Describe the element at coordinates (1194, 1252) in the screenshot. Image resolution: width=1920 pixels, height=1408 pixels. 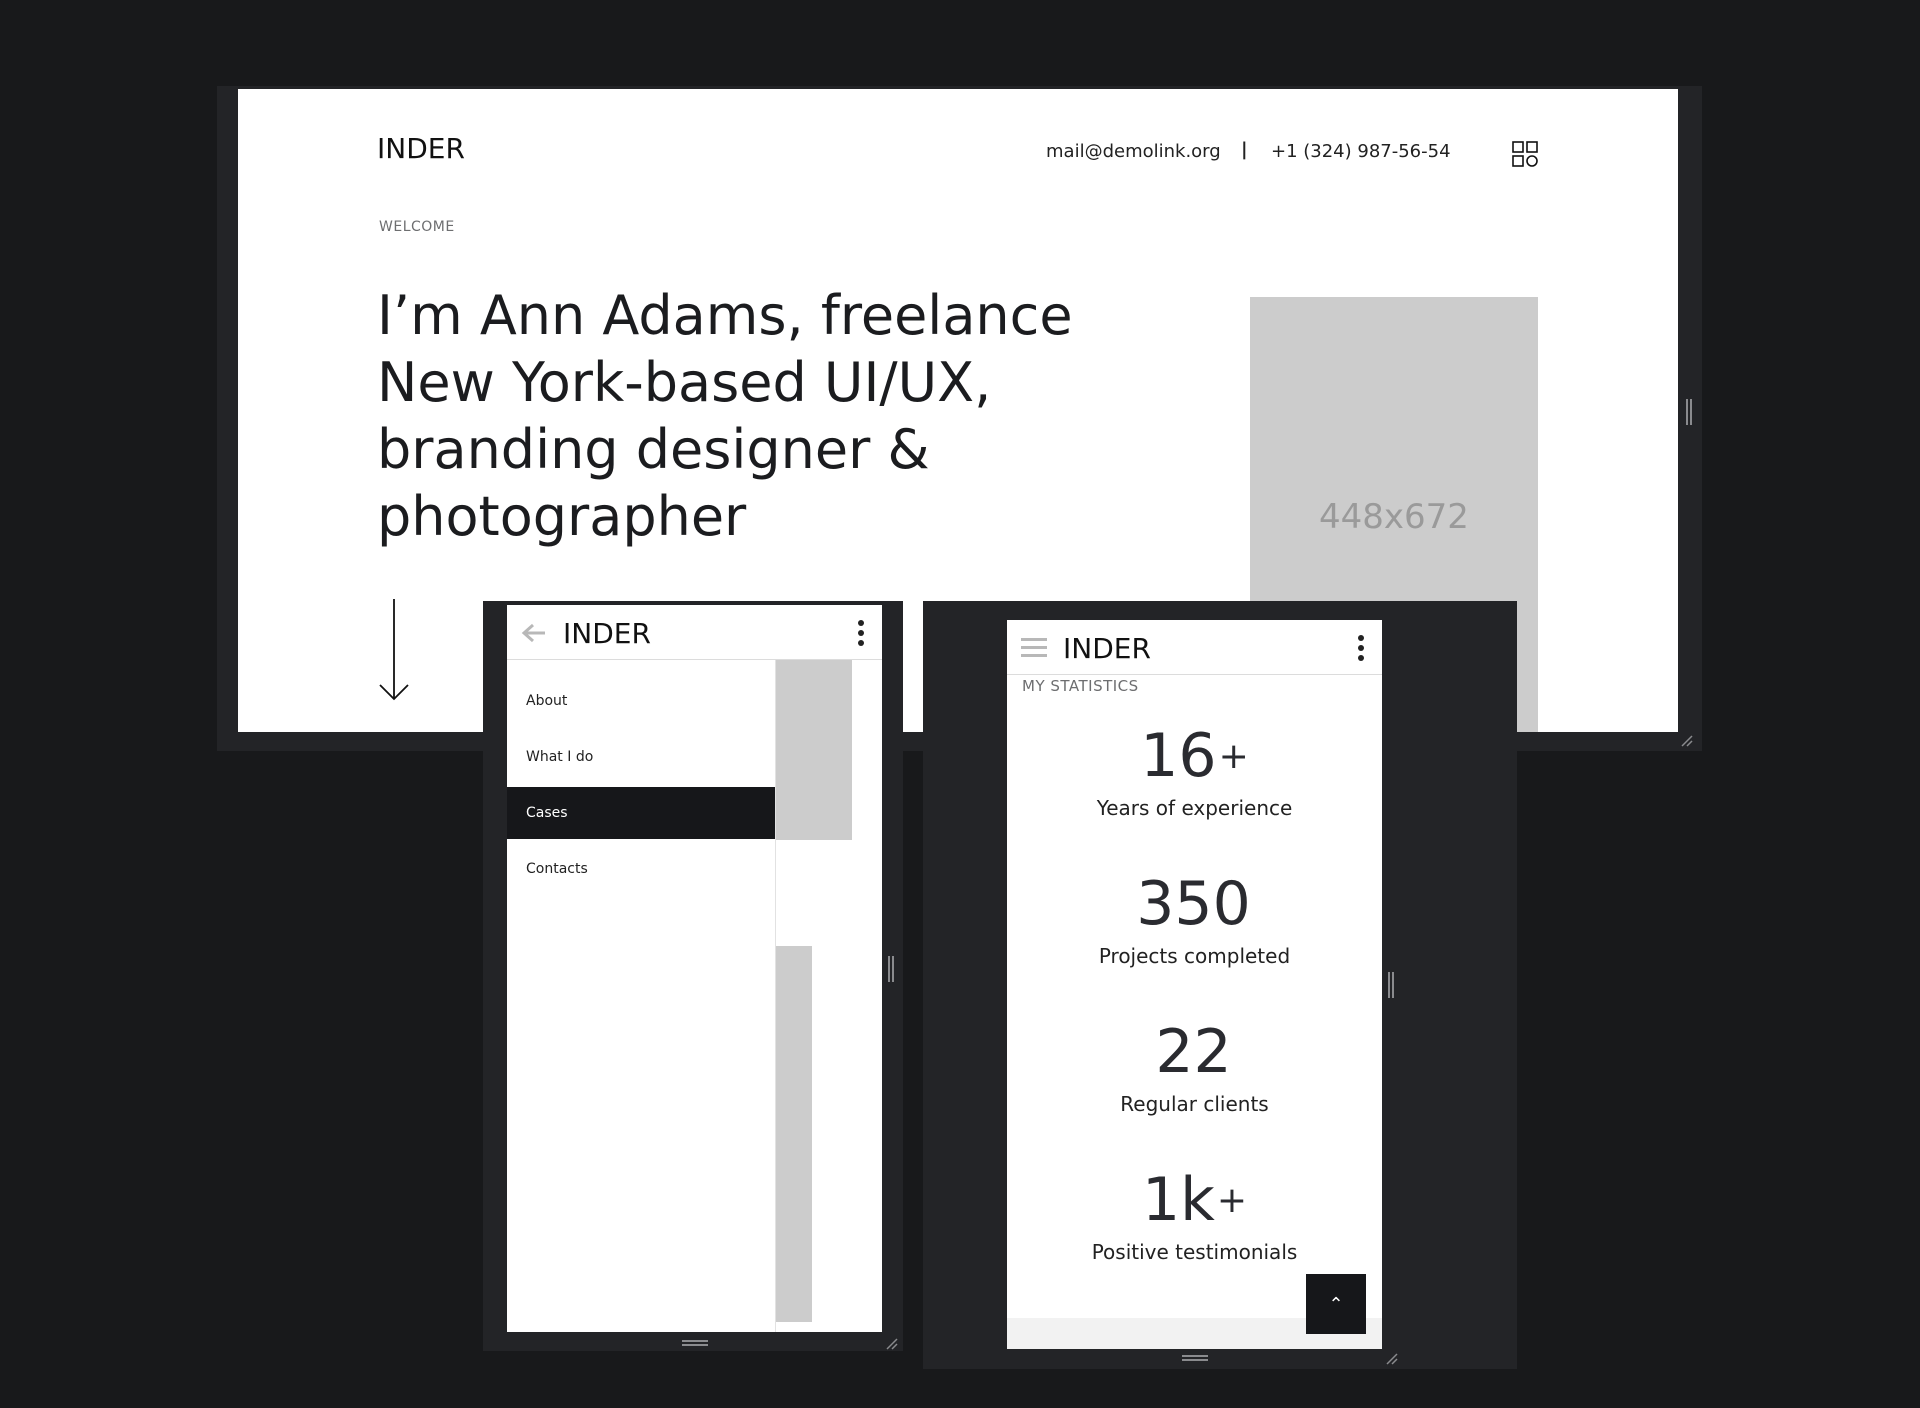
I see `stat-label: Positive testimonials` at that location.